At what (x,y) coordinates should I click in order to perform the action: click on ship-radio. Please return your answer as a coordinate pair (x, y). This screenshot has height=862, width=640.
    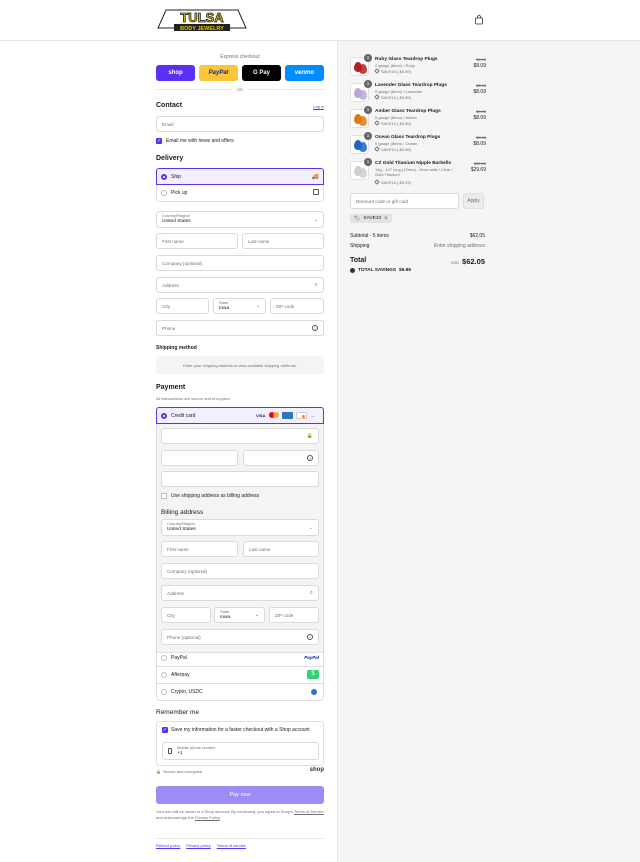
    Looking at the image, I should click on (164, 177).